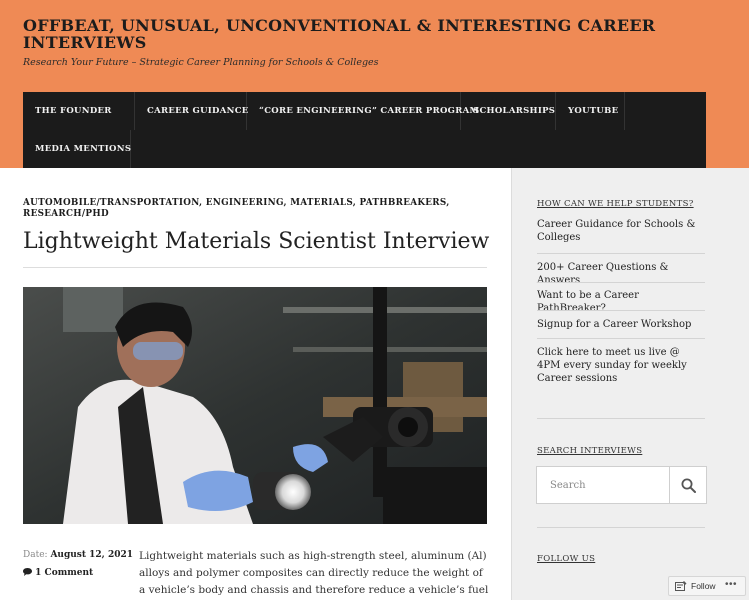 The width and height of the screenshot is (749, 600). I want to click on date-value: August 12, 2021, so click(91, 555).